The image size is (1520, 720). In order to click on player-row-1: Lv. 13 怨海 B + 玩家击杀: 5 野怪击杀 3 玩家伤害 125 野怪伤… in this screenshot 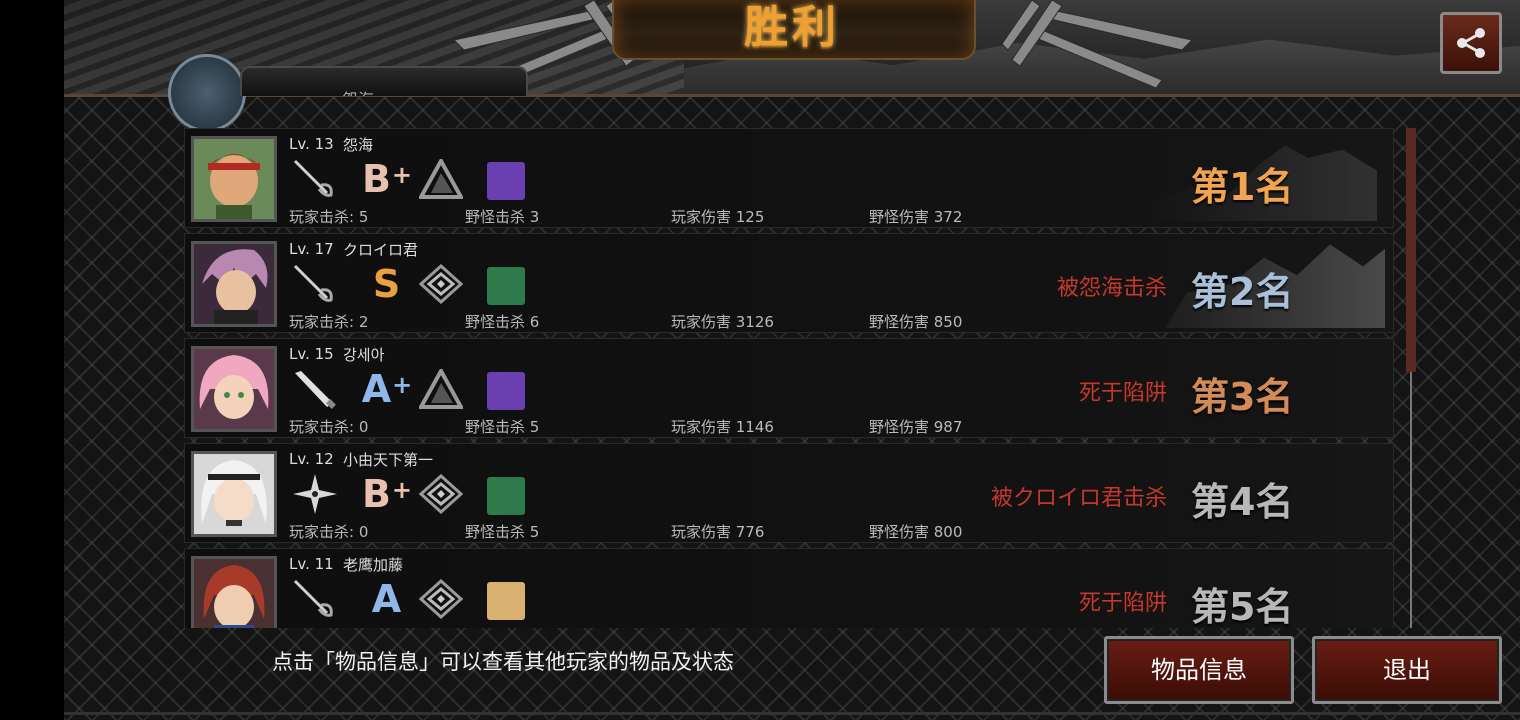, I will do `click(789, 178)`.